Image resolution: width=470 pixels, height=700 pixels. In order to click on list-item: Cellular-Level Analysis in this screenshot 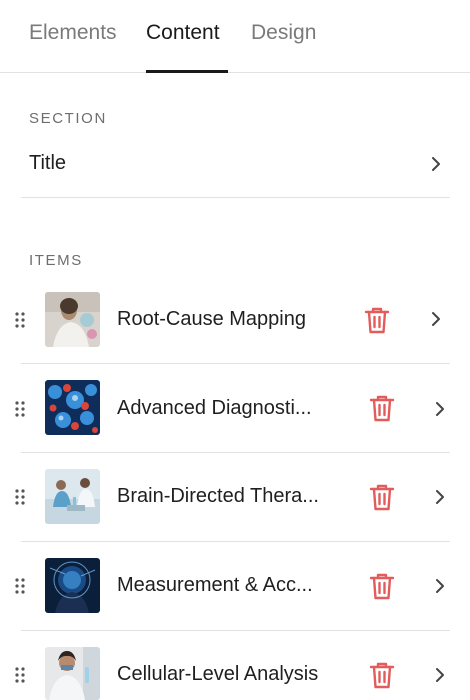, I will do `click(235, 665)`.